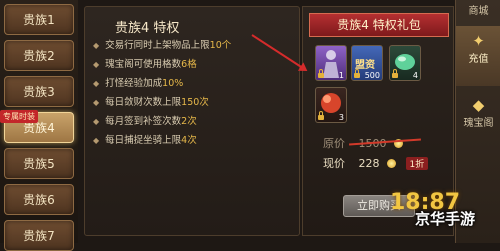 Image resolution: width=500 pixels, height=251 pixels. I want to click on tier-6-button: 贵族6, so click(39, 199).